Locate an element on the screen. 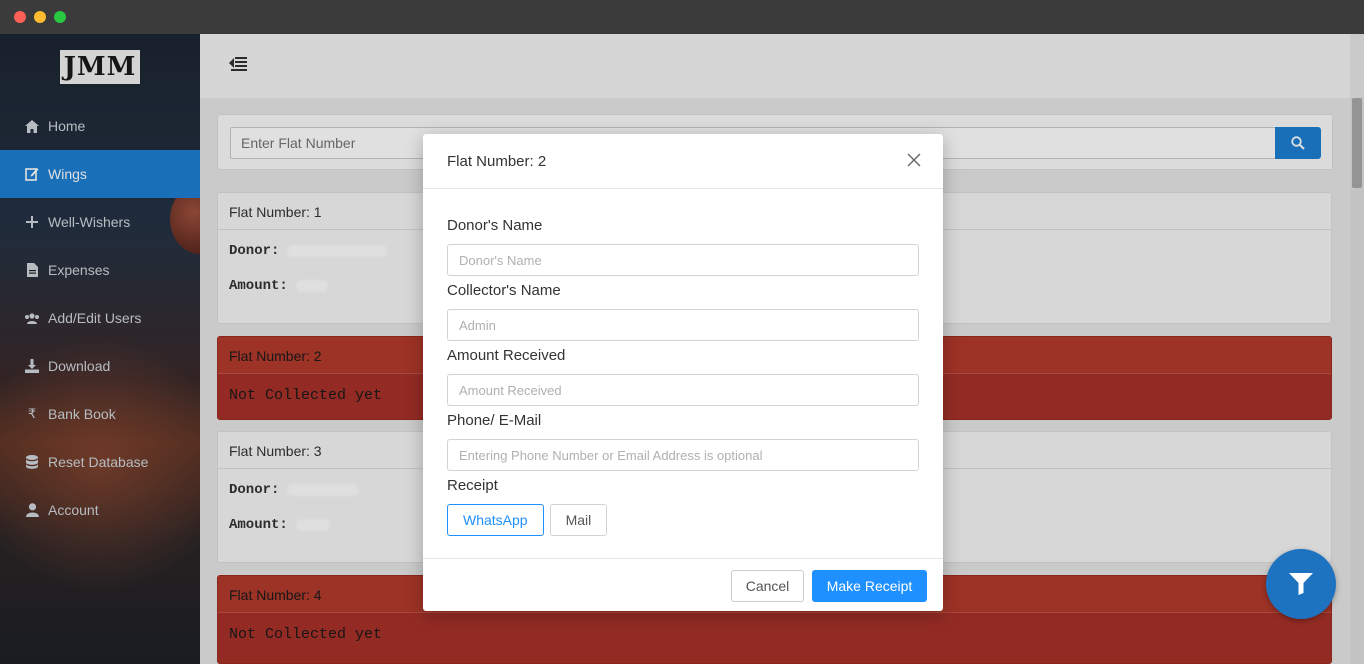  filter-button is located at coordinates (1301, 584).